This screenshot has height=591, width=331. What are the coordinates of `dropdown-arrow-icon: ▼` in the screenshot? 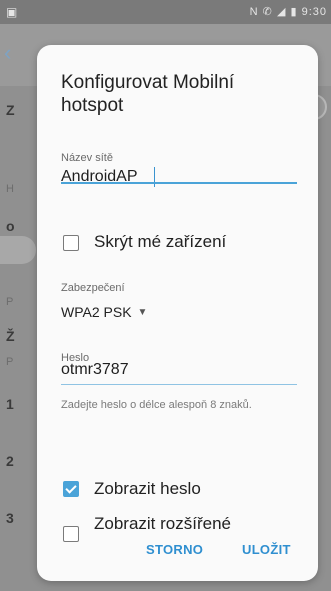 It's located at (142, 312).